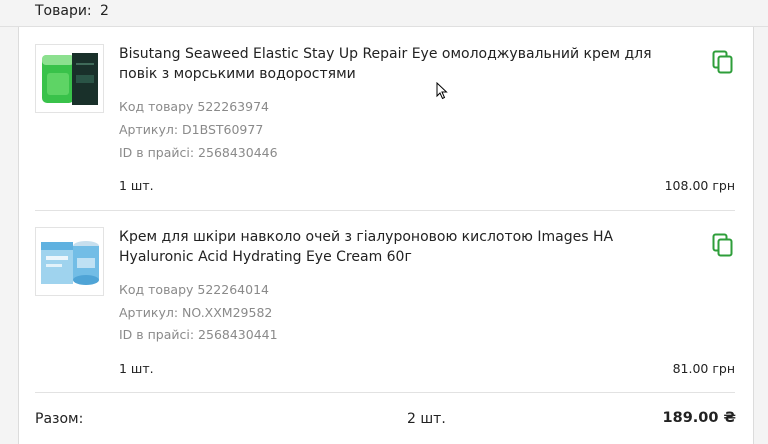  Describe the element at coordinates (59, 419) in the screenshot. I see `totals-label: Разом:` at that location.